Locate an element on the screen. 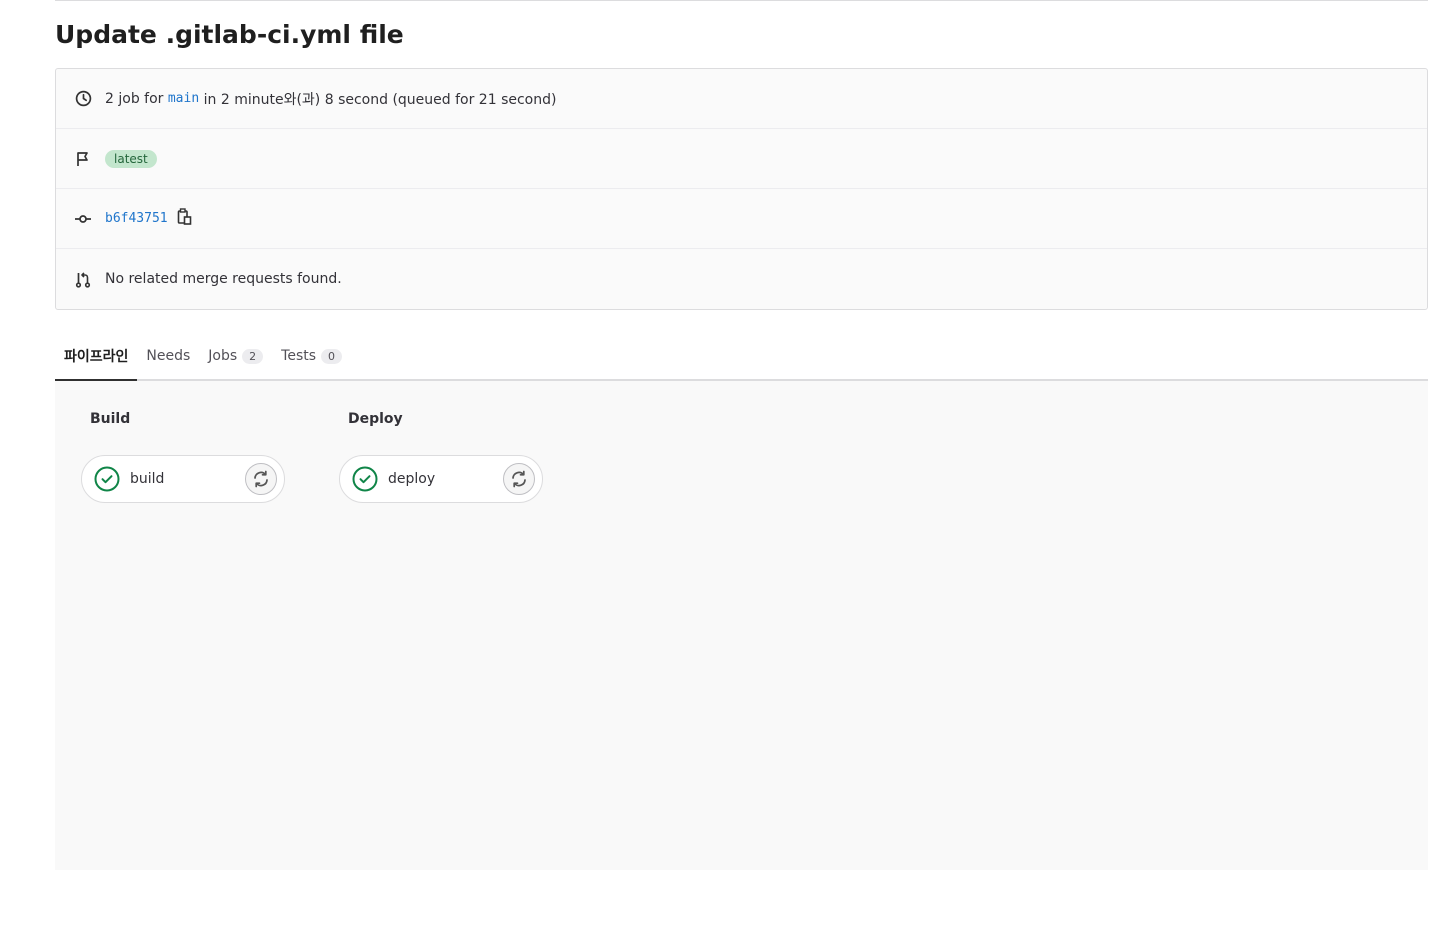 The image size is (1434, 926). merge-request-icon is located at coordinates (83, 279).